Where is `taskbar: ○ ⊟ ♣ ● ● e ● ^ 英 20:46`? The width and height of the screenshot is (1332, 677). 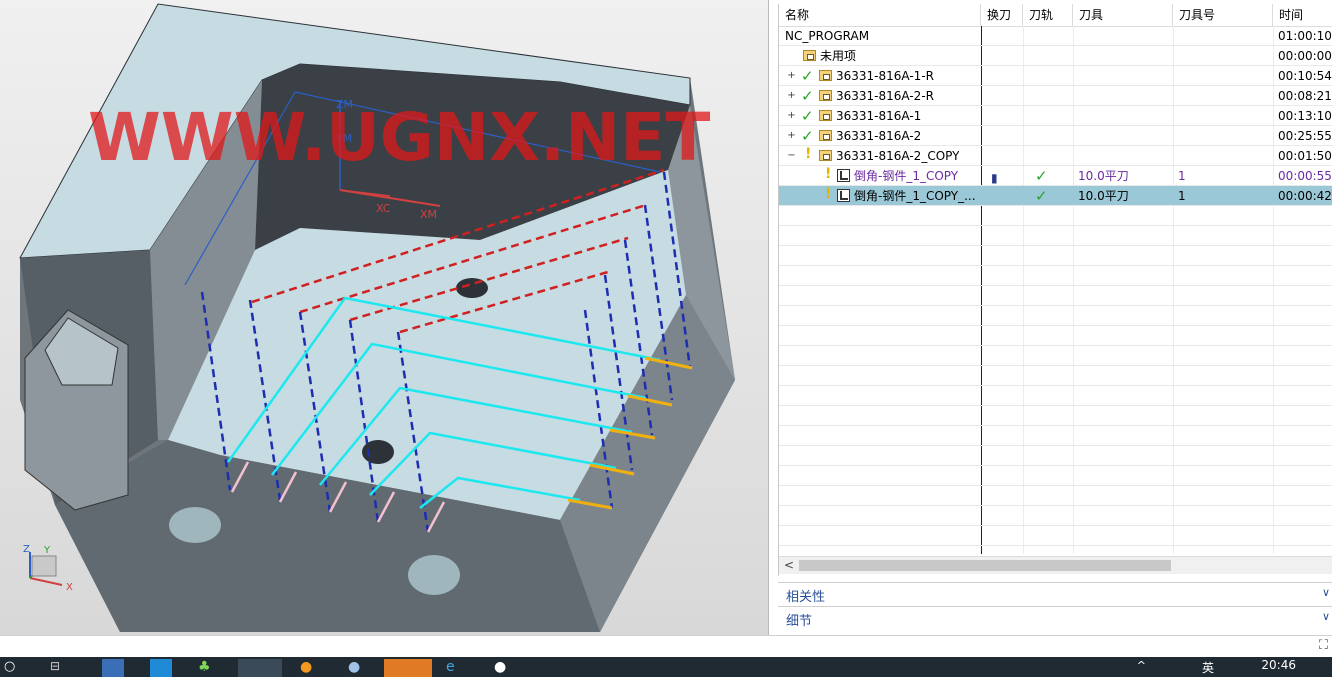
taskbar: ○ ⊟ ♣ ● ● e ● ^ 英 20:46 is located at coordinates (666, 667).